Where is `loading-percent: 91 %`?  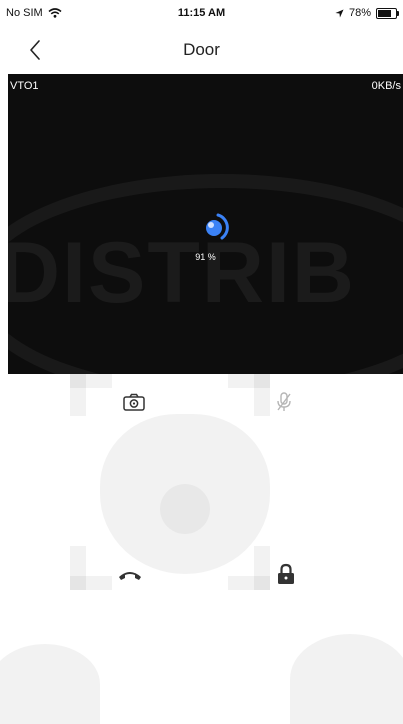 loading-percent: 91 % is located at coordinates (205, 257).